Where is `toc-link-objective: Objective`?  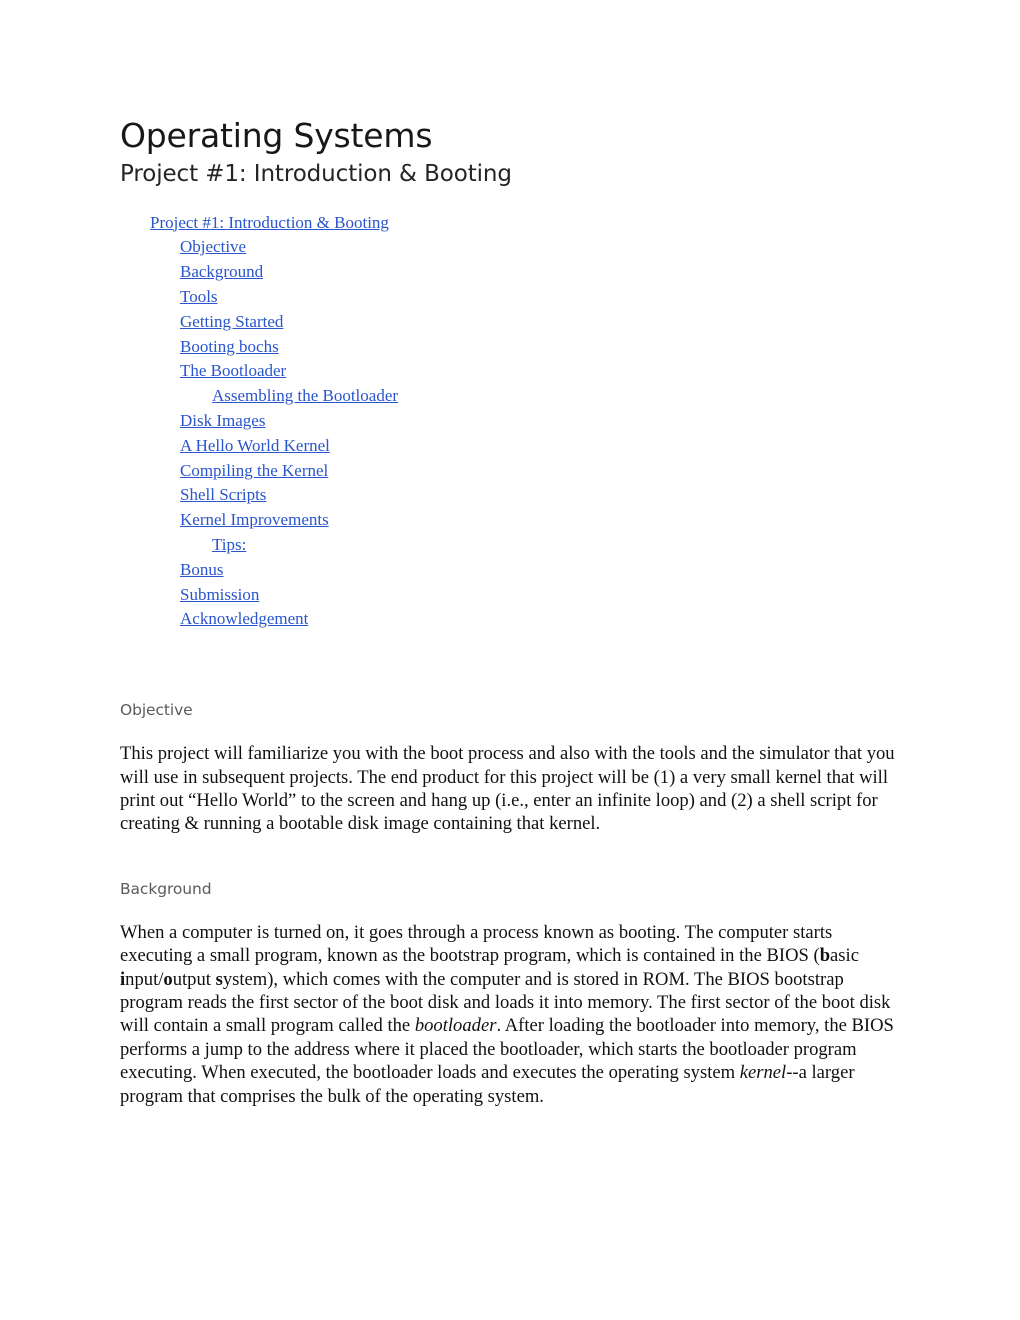
toc-link-objective: Objective is located at coordinates (213, 246).